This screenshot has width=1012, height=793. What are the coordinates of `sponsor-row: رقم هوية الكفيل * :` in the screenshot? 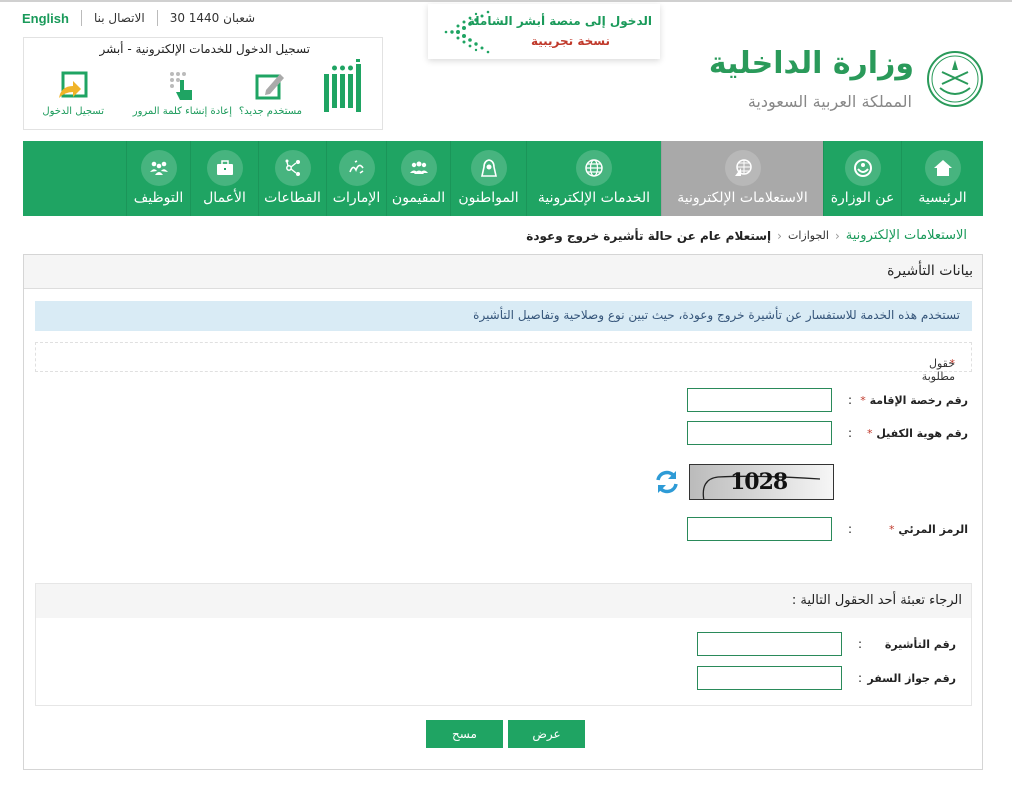 It's located at (502, 434).